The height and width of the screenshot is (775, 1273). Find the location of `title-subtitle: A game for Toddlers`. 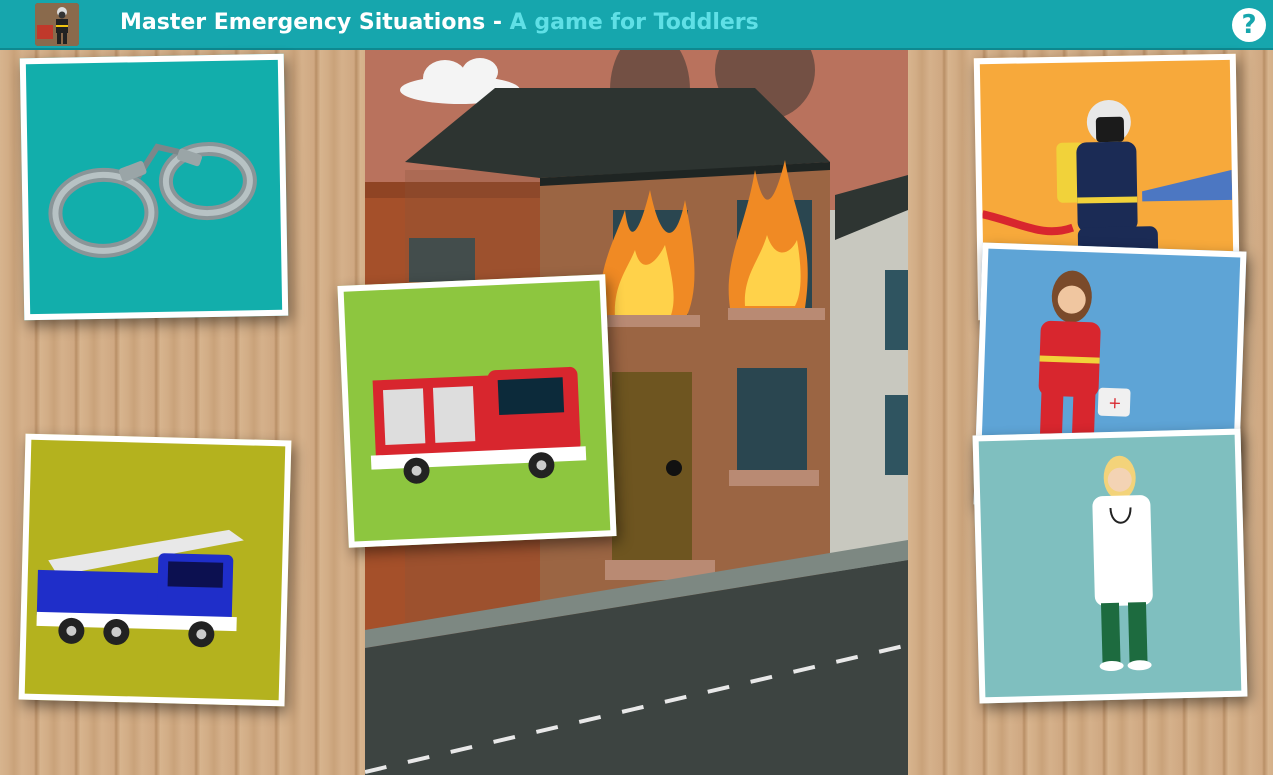

title-subtitle: A game for Toddlers is located at coordinates (634, 22).